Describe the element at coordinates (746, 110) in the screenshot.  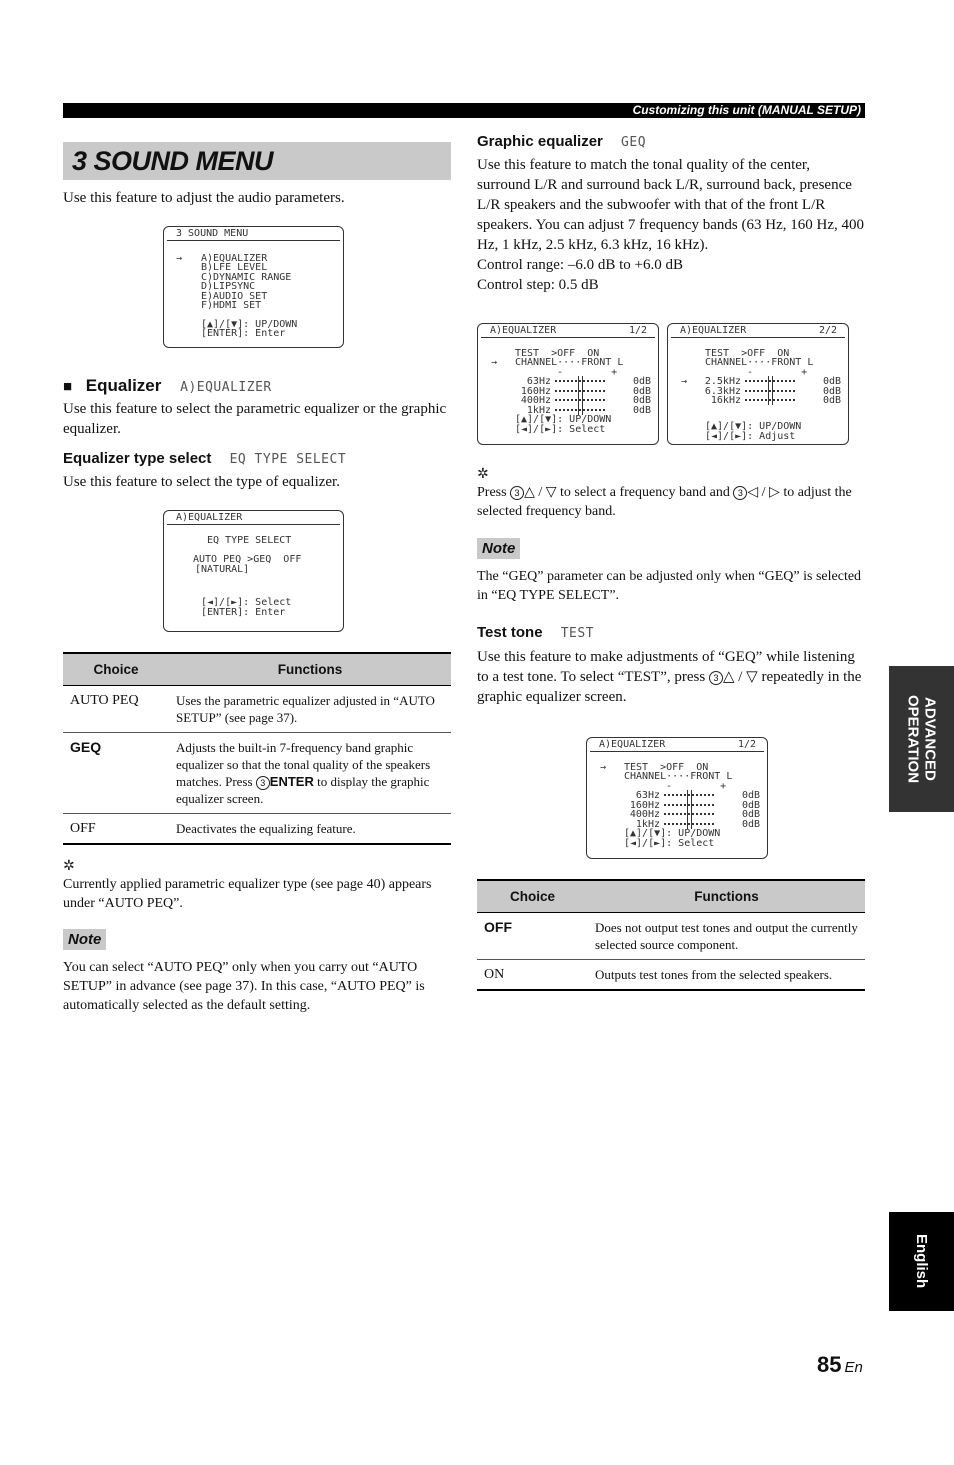
I see `running-header-text: Customizing this unit (MANUAL SETUP)` at that location.